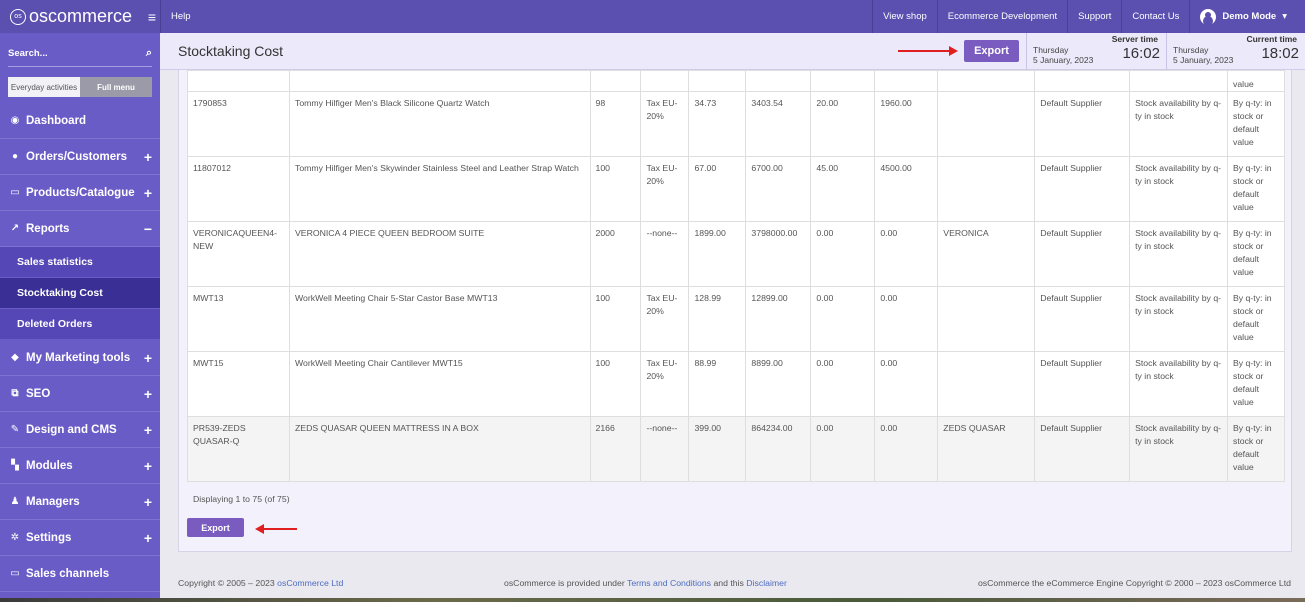 This screenshot has width=1305, height=602. Describe the element at coordinates (215, 527) in the screenshot. I see `export-button-bottom: Export` at that location.